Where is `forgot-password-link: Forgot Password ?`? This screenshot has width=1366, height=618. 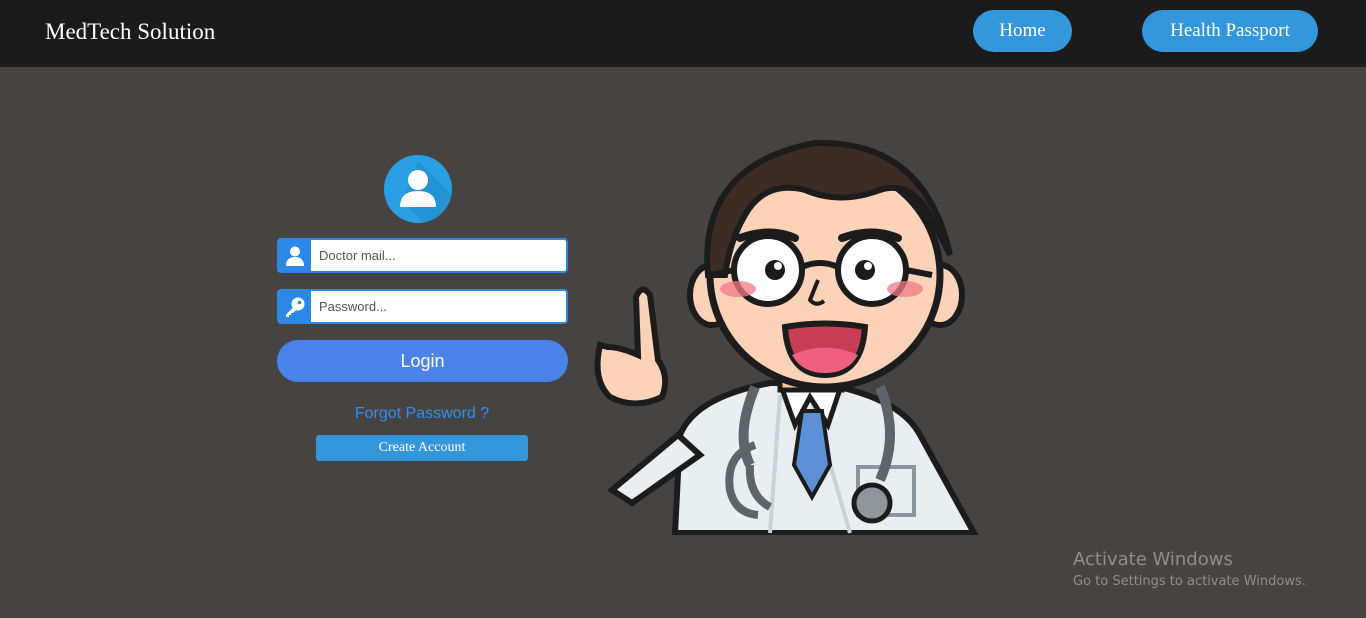
forgot-password-link: Forgot Password ? is located at coordinates (422, 414).